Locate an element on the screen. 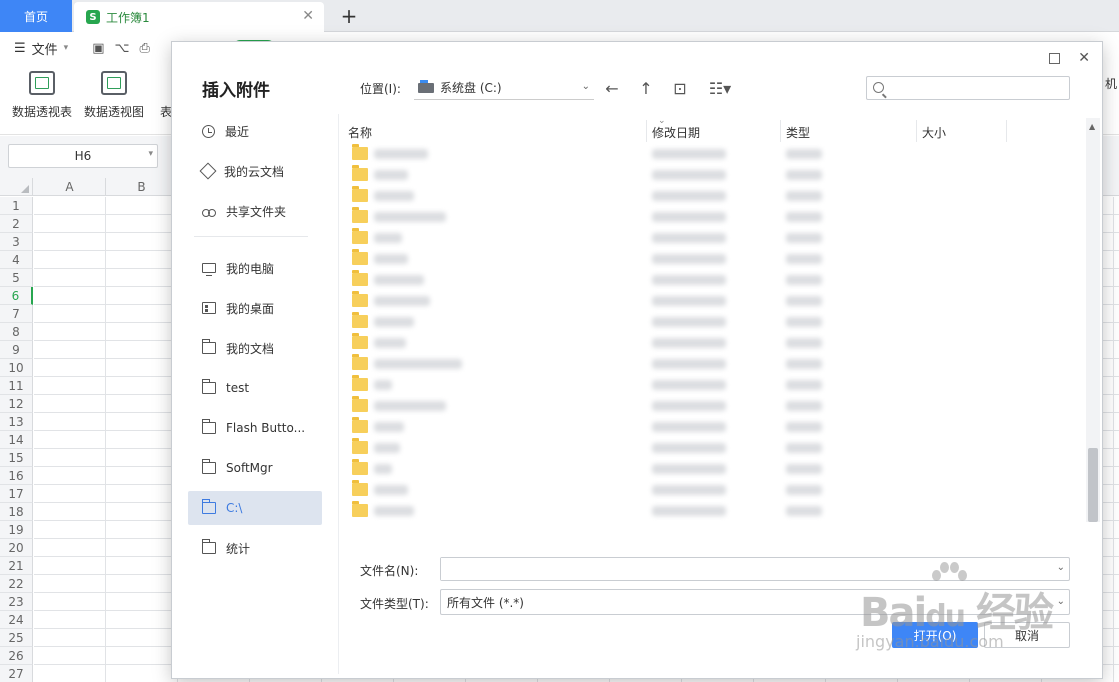  sidebar-item-2: 共享文件夹 is located at coordinates (255, 211).